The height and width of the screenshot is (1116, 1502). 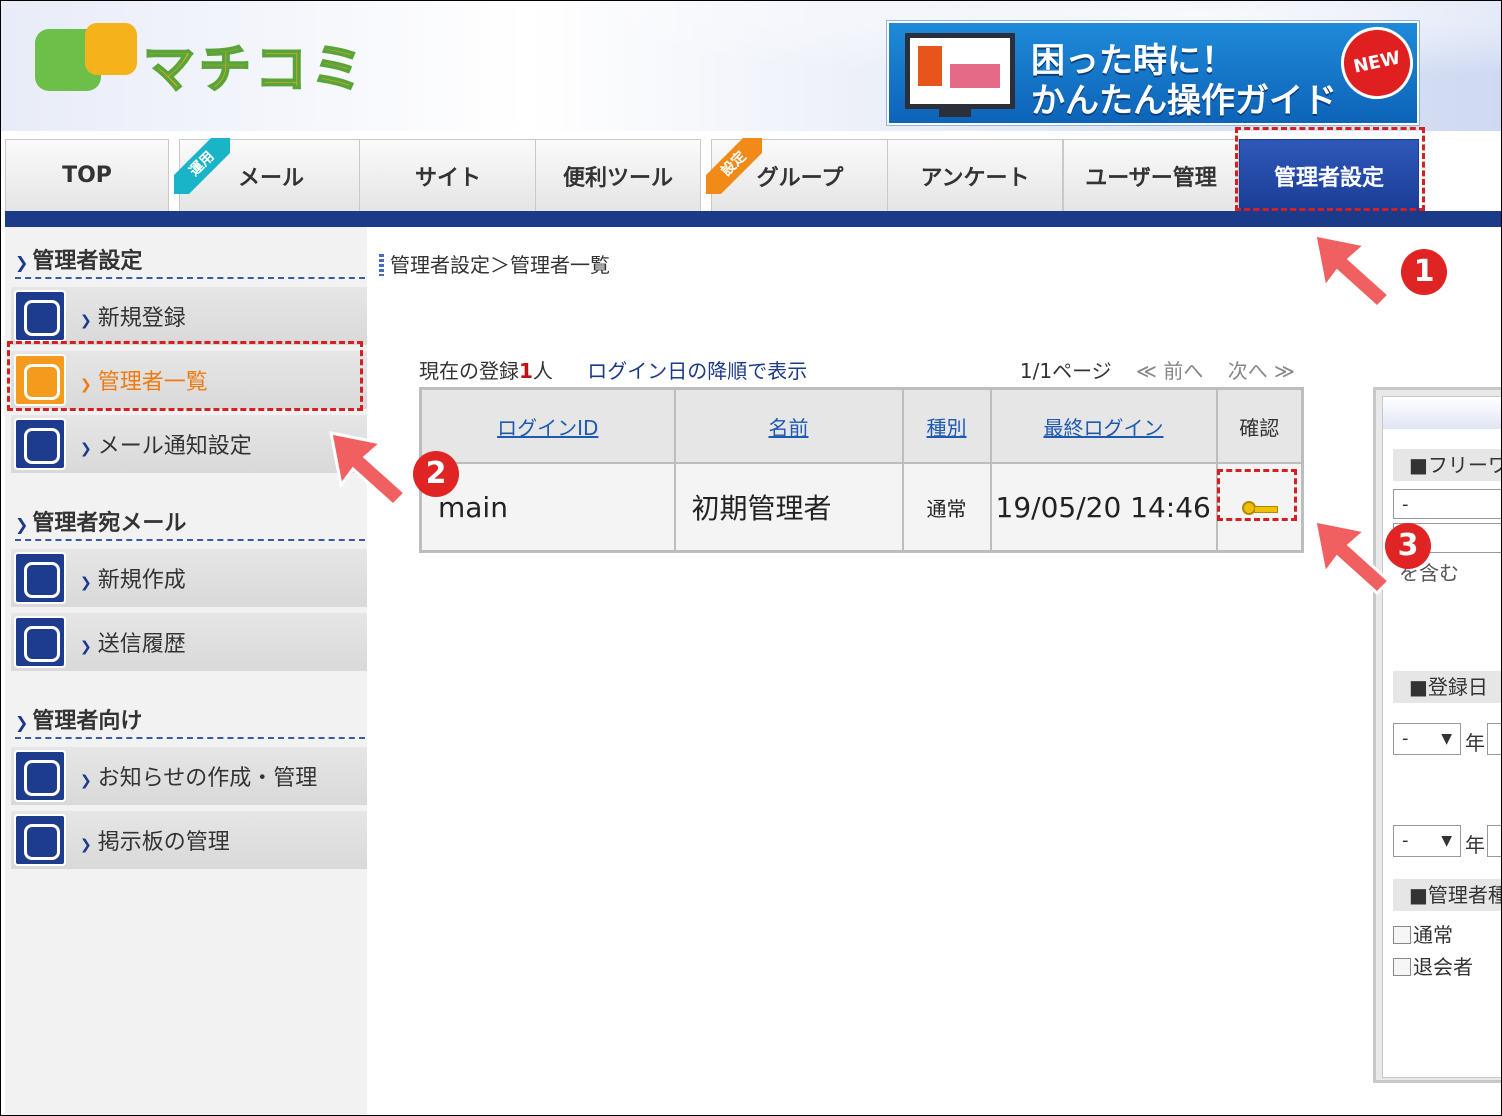 I want to click on monitor-icon, so click(x=960, y=71).